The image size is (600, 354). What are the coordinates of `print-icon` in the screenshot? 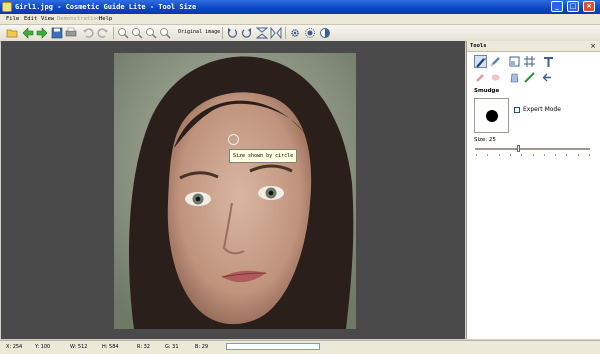 It's located at (71, 33).